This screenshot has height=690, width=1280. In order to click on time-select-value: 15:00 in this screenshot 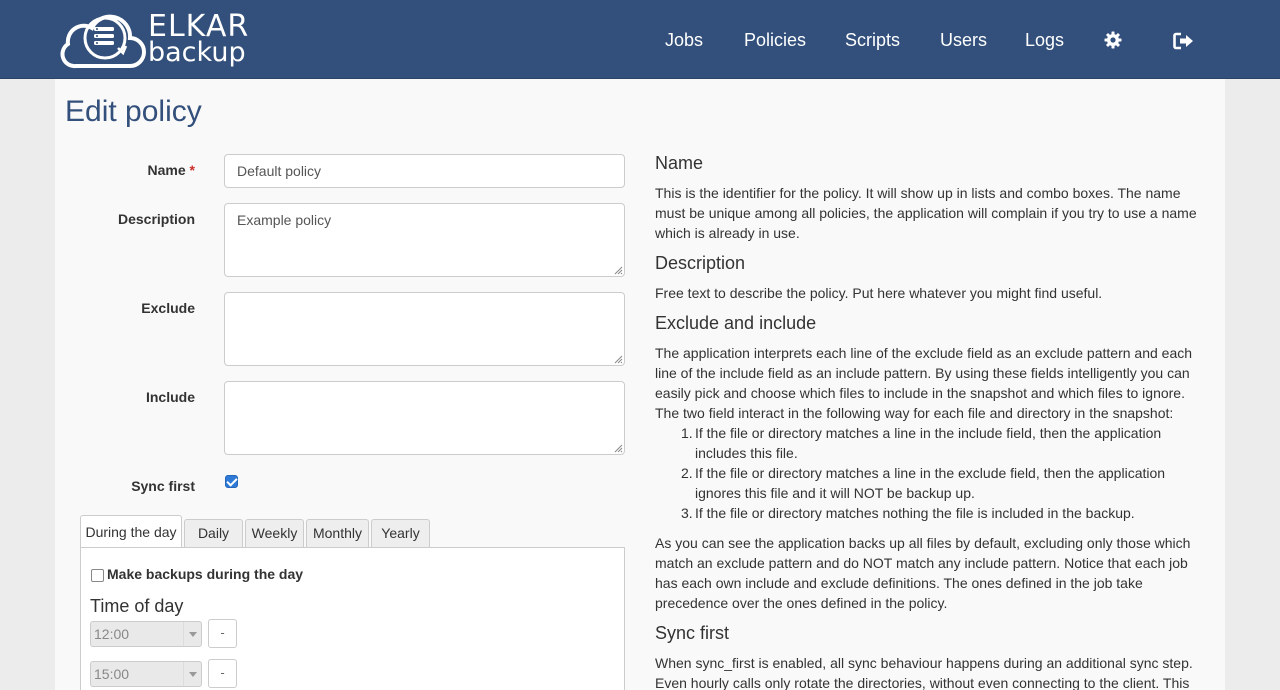, I will do `click(112, 674)`.